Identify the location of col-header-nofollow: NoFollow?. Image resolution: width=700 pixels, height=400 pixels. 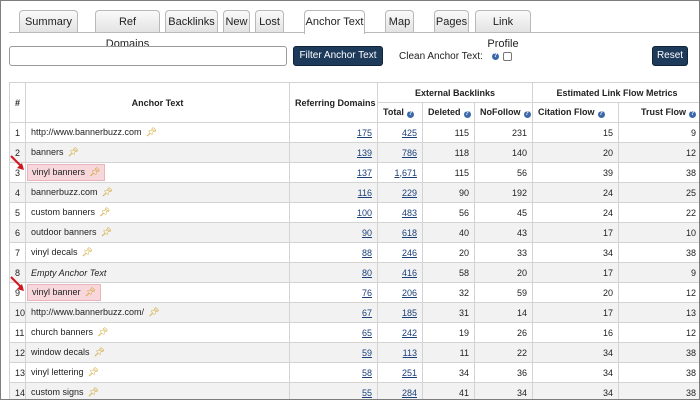
(503, 112).